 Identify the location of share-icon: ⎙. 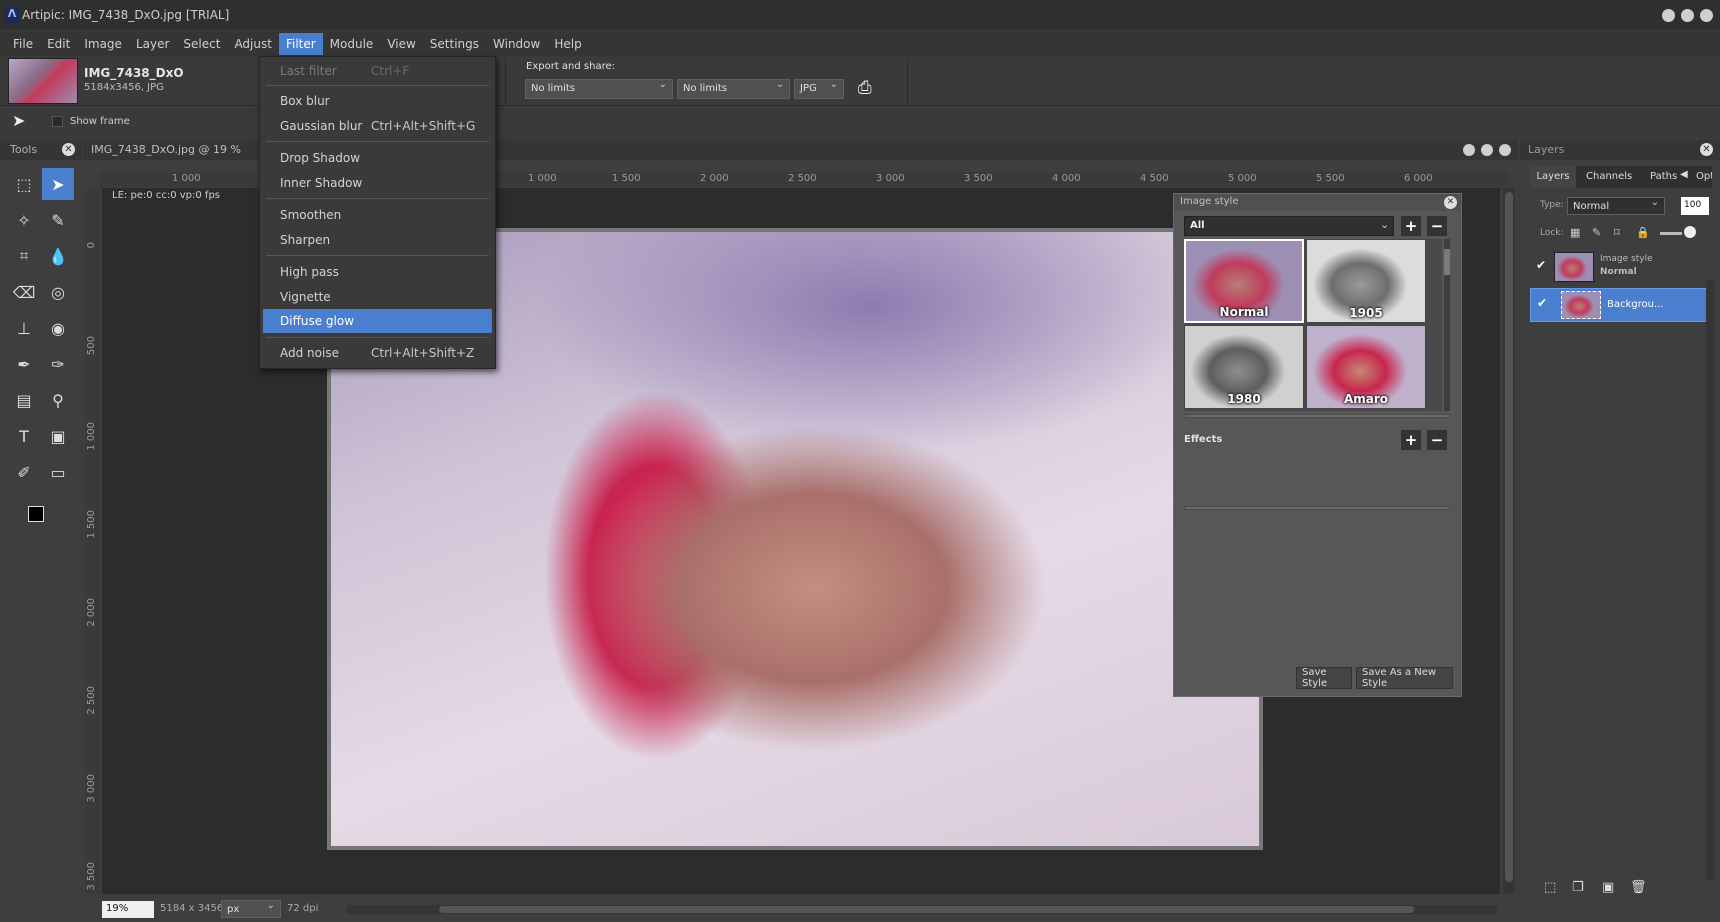
(873, 89).